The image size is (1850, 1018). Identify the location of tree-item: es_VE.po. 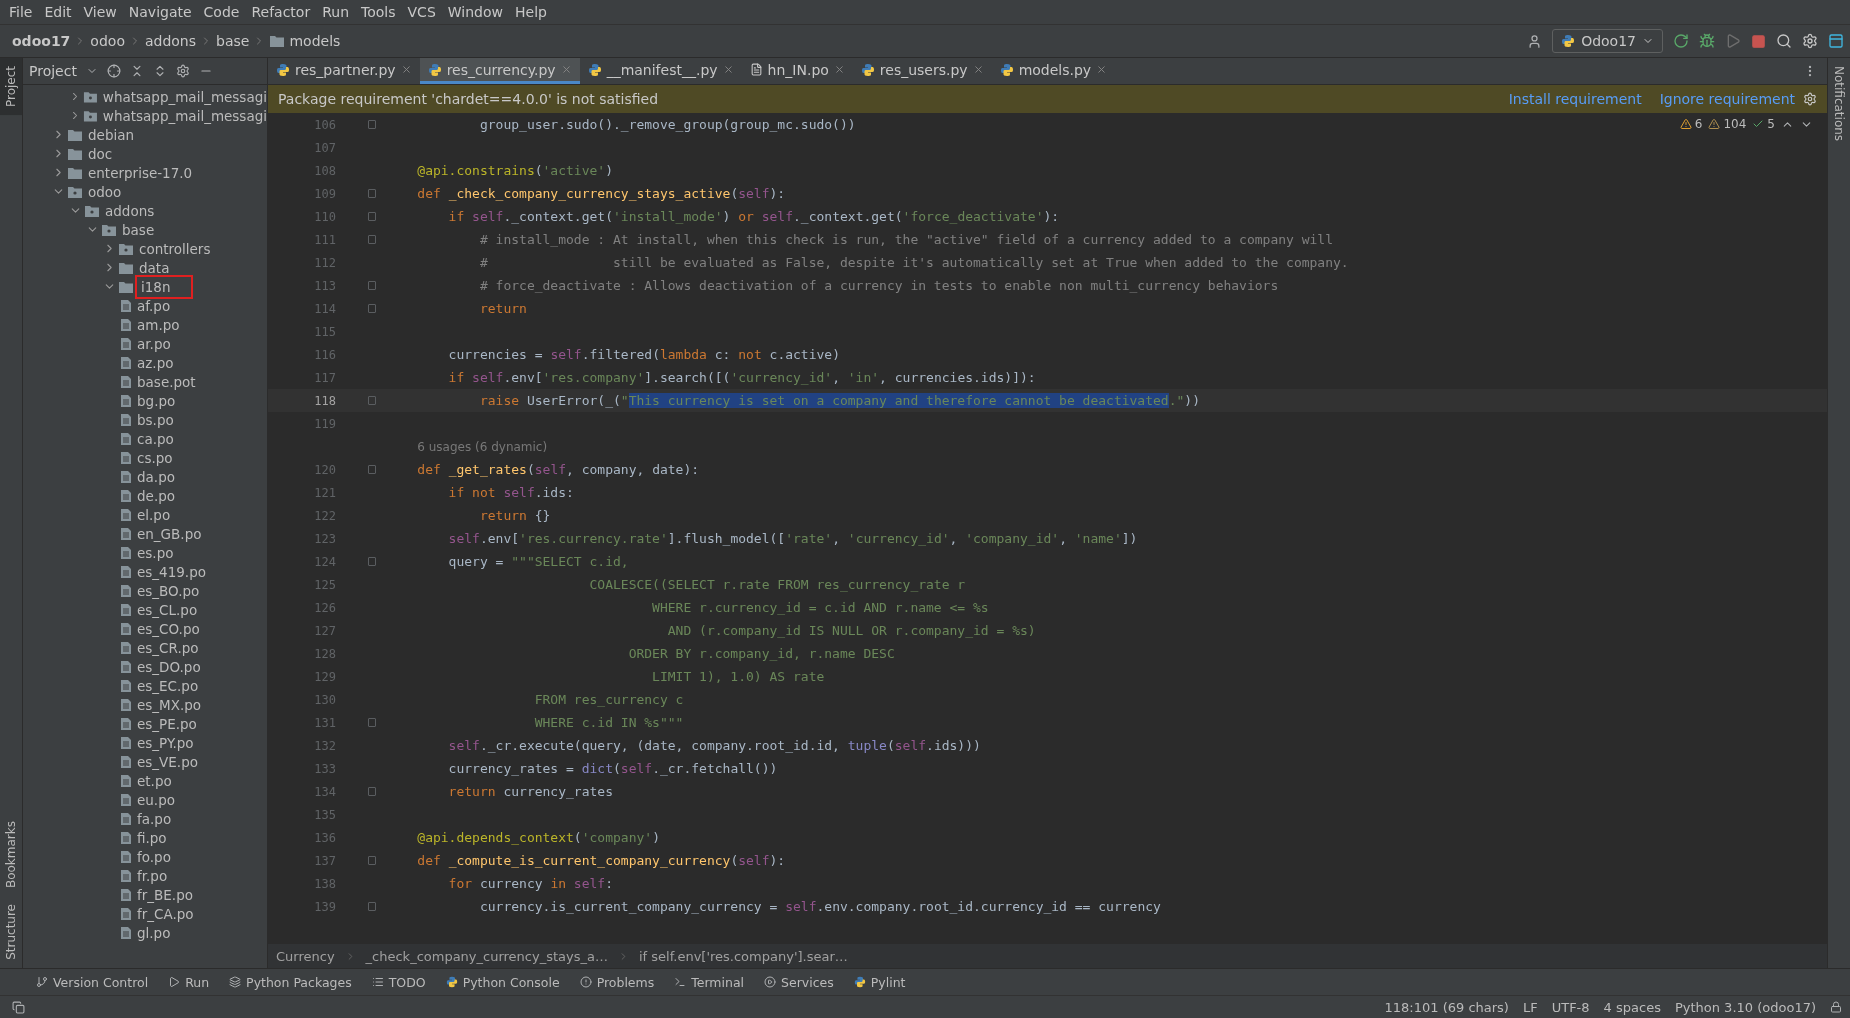
(145, 761).